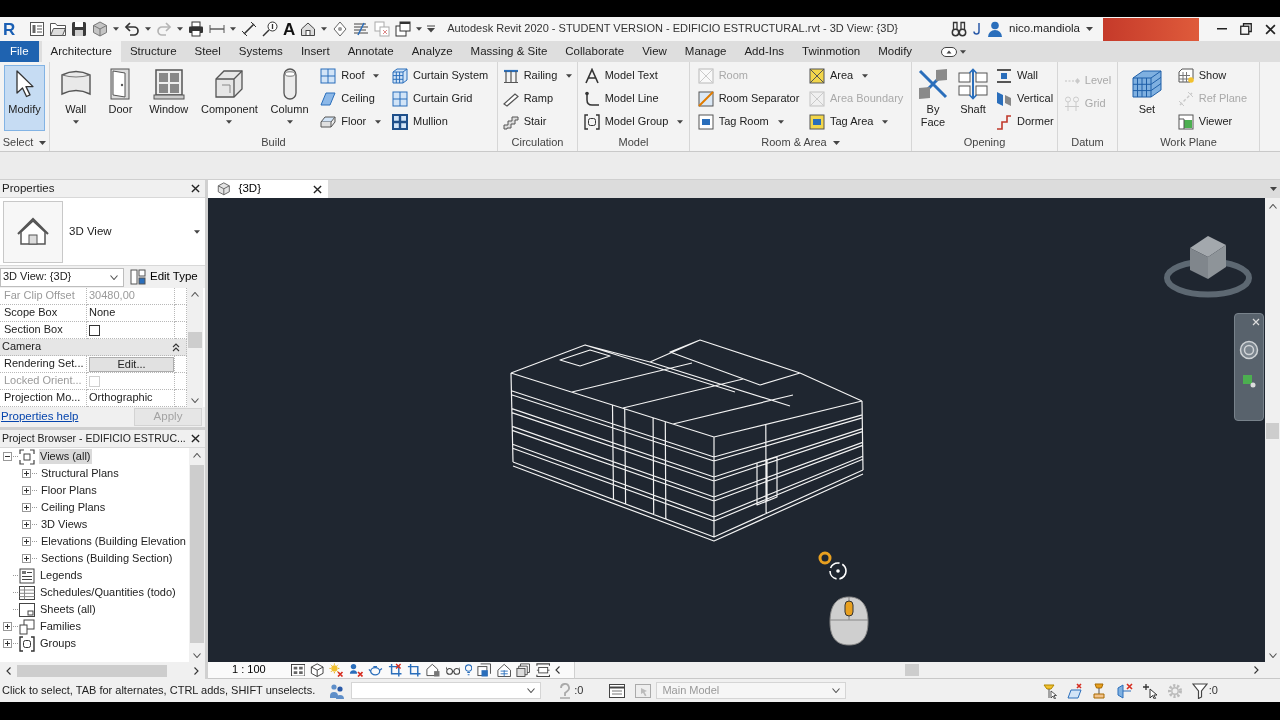  Describe the element at coordinates (1146, 98) in the screenshot. I see `ribbon-button: Set` at that location.